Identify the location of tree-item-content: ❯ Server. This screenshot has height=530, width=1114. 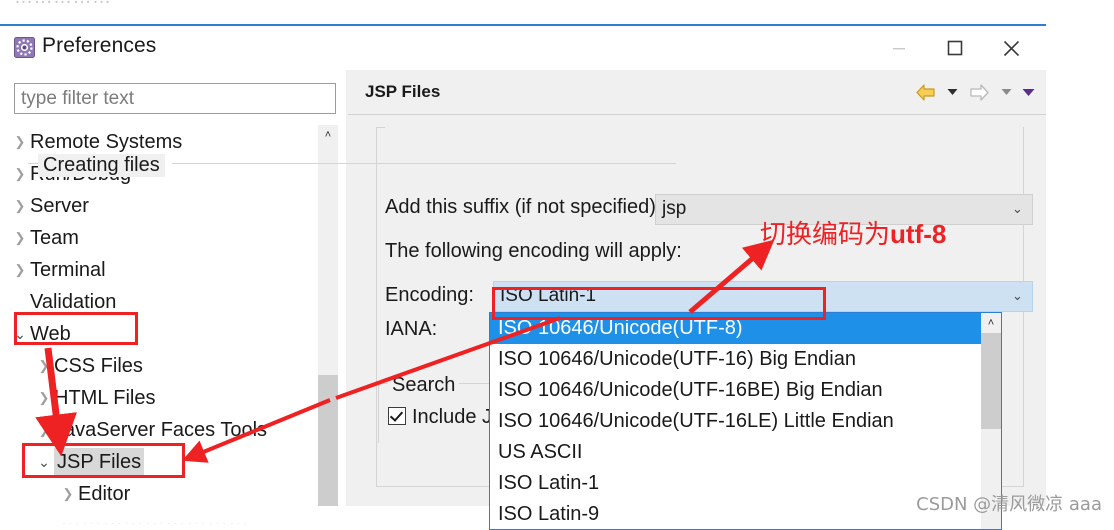
(44, 205).